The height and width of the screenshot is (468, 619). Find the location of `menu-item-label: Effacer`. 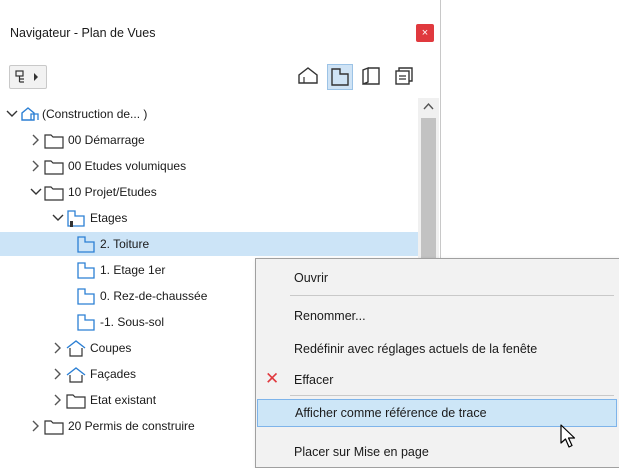

menu-item-label: Effacer is located at coordinates (314, 380).